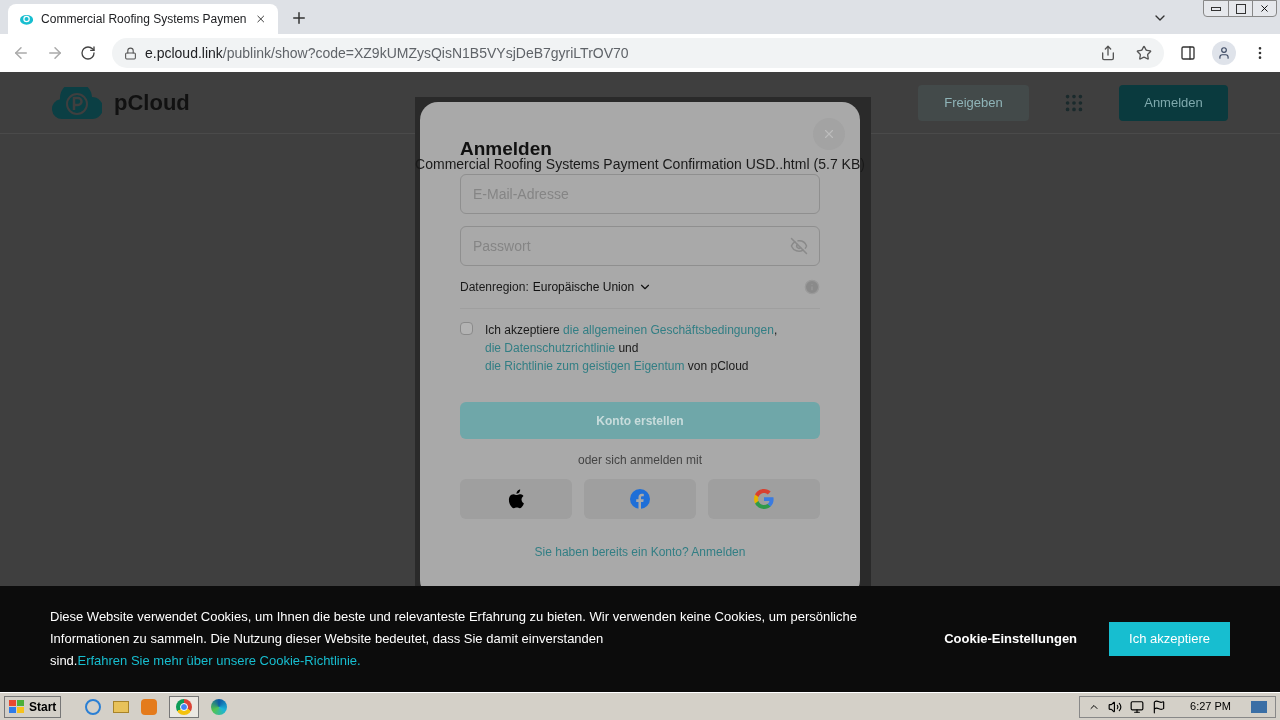  I want to click on side-panel-icon, so click(1188, 53).